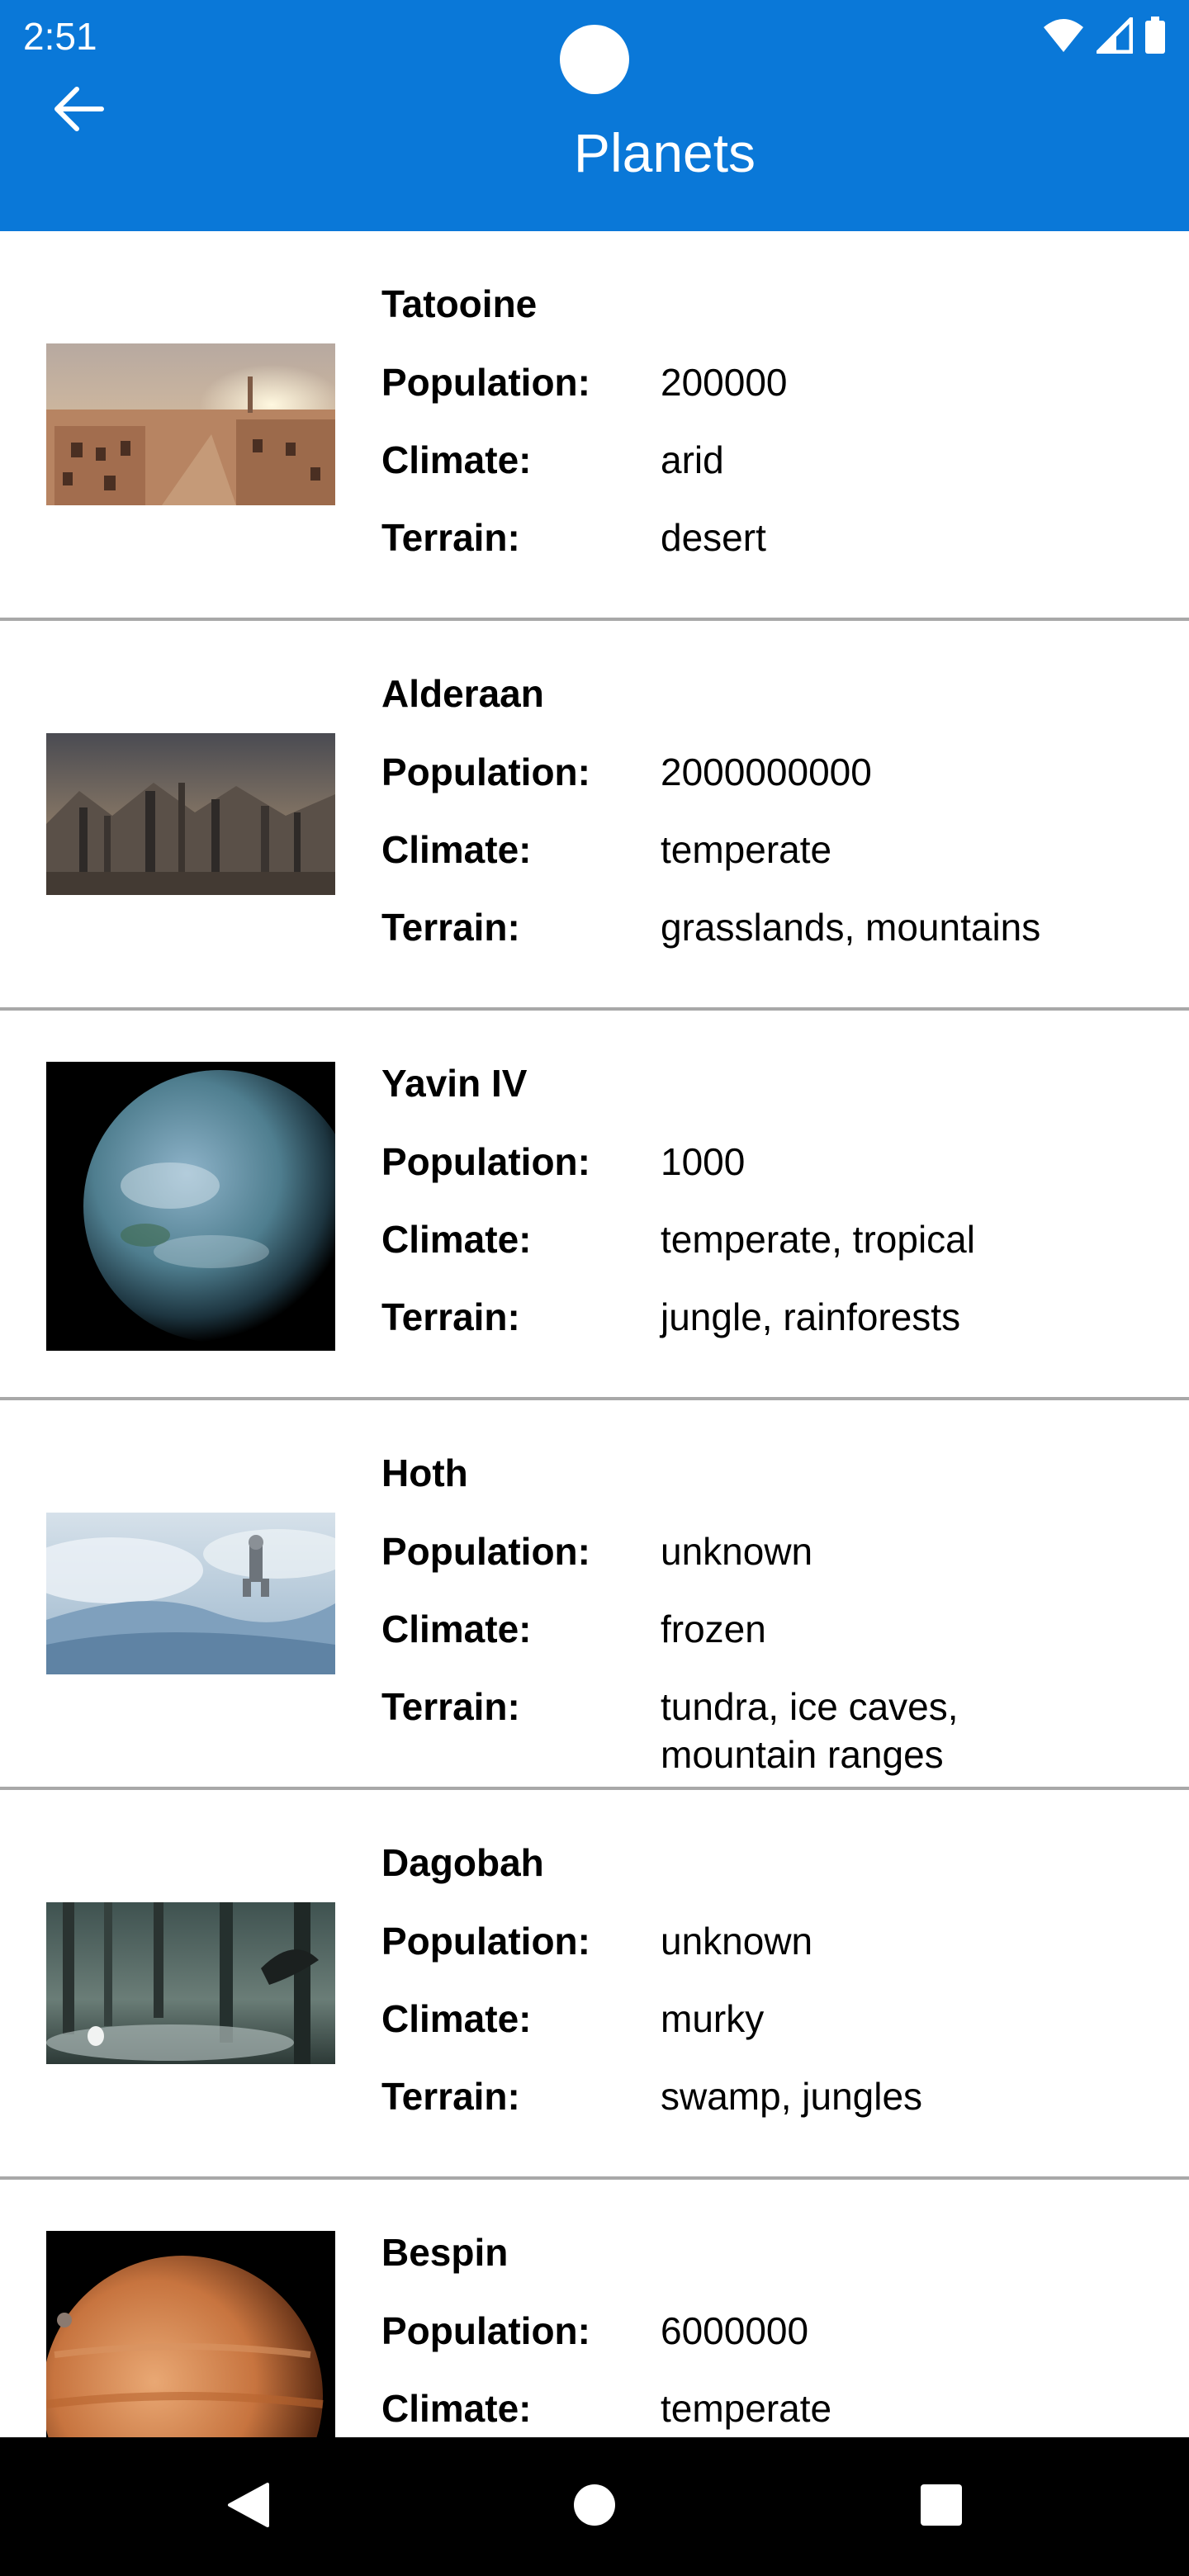 The height and width of the screenshot is (2576, 1189). Describe the element at coordinates (766, 772) in the screenshot. I see `population-value: 2000000000` at that location.